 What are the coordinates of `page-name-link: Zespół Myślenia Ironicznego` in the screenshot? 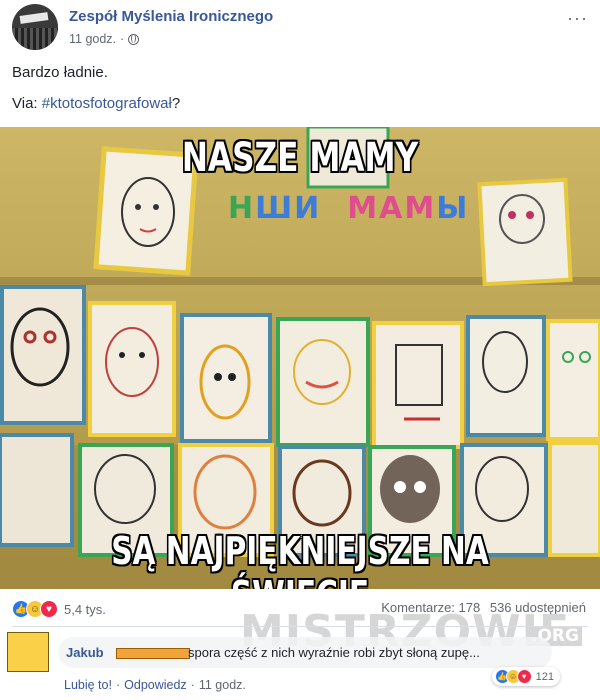 It's located at (171, 16).